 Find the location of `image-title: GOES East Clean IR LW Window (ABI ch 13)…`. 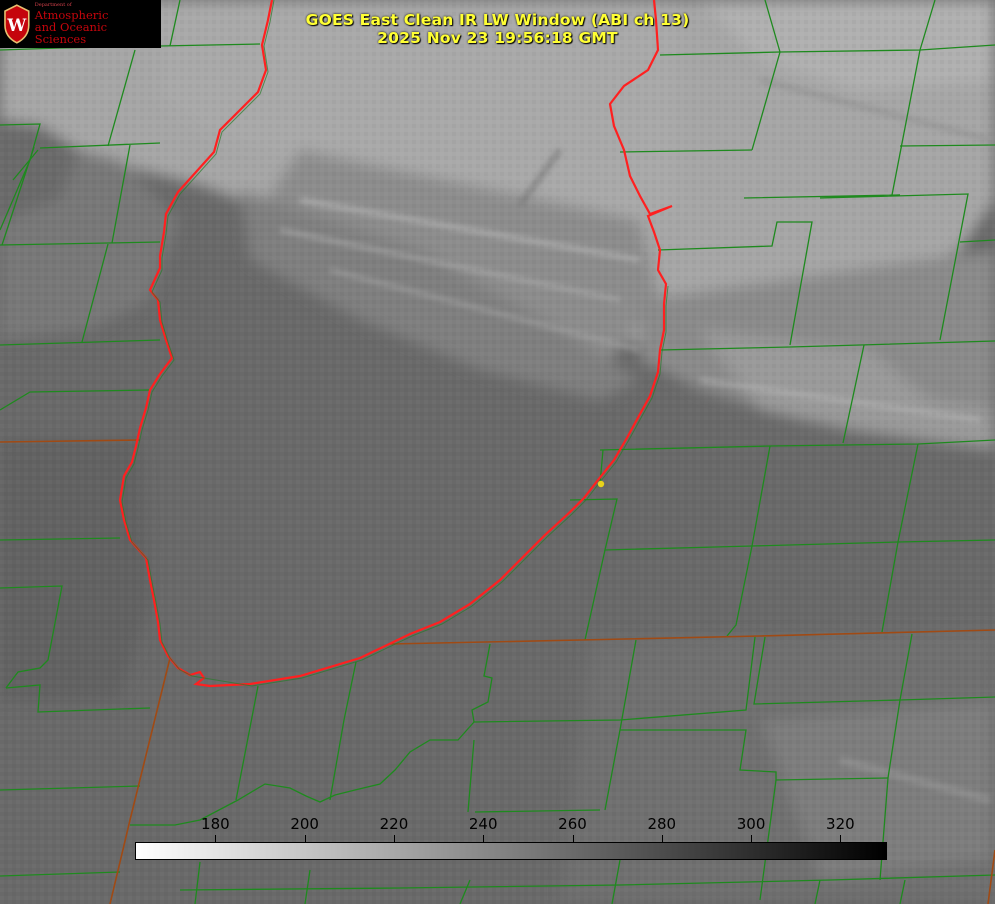

image-title: GOES East Clean IR LW Window (ABI ch 13)… is located at coordinates (497, 29).